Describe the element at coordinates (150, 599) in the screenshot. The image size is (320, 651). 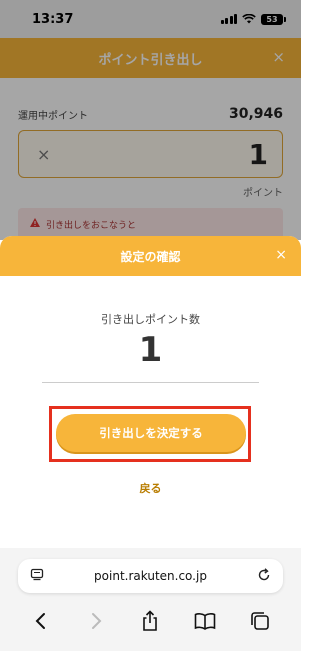
I see `browser-bar: point.rakuten.co.jp` at that location.